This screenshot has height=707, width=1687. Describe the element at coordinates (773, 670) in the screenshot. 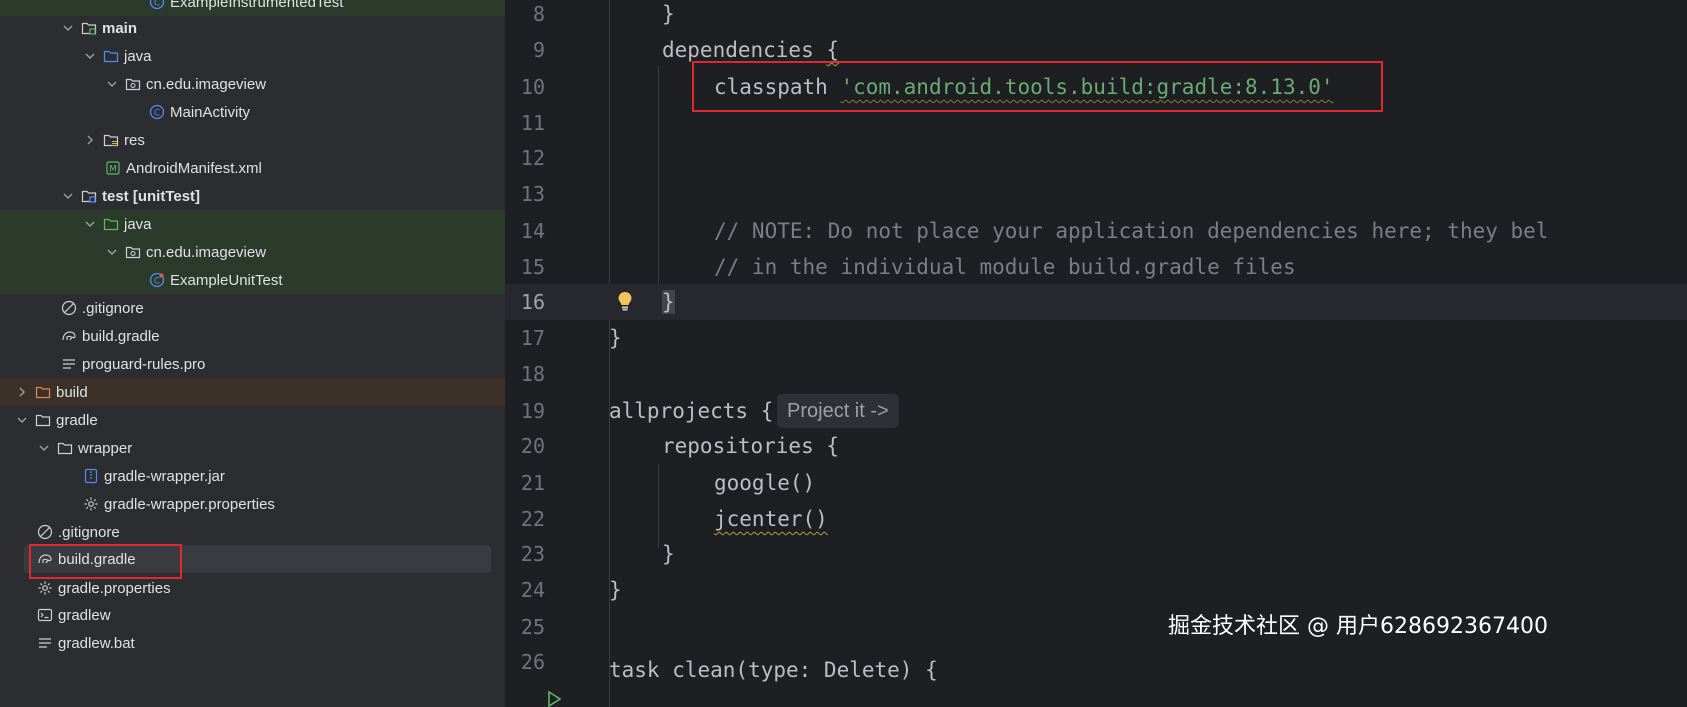

I see `code-text: task clean(type: Delete) {` at that location.